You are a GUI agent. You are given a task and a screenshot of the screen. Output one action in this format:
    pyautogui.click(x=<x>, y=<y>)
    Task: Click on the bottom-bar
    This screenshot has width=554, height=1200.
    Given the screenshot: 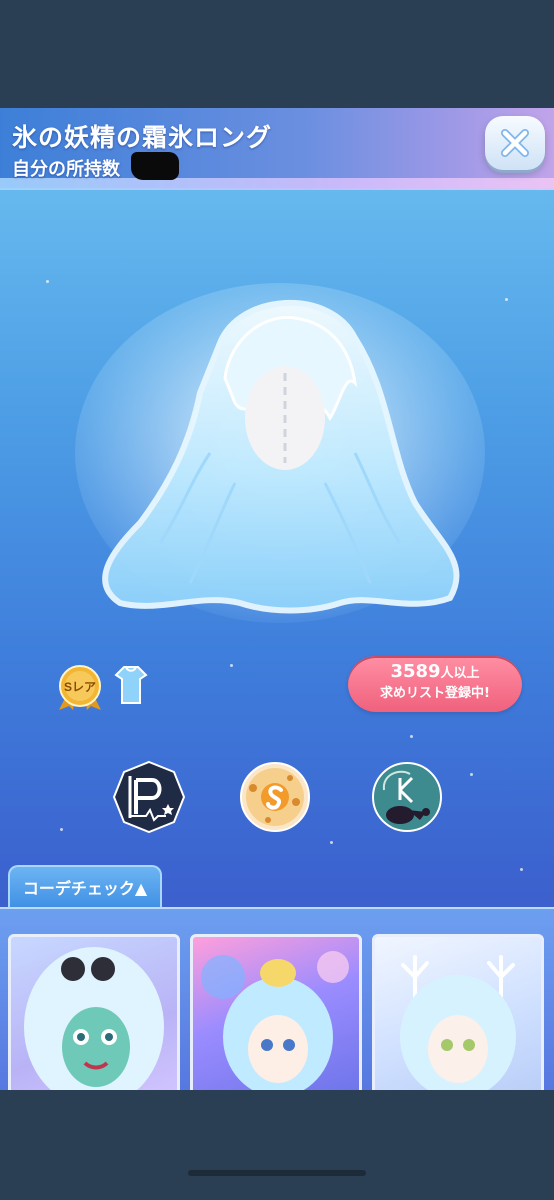 What is the action you would take?
    pyautogui.click(x=277, y=1145)
    